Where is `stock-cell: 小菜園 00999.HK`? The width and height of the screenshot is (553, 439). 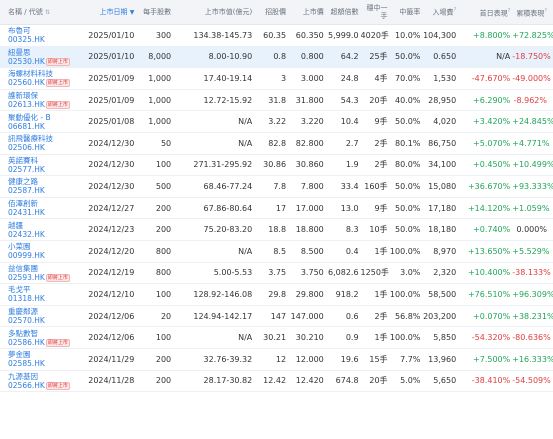
stock-cell: 小菜園 00999.HK is located at coordinates (41, 251).